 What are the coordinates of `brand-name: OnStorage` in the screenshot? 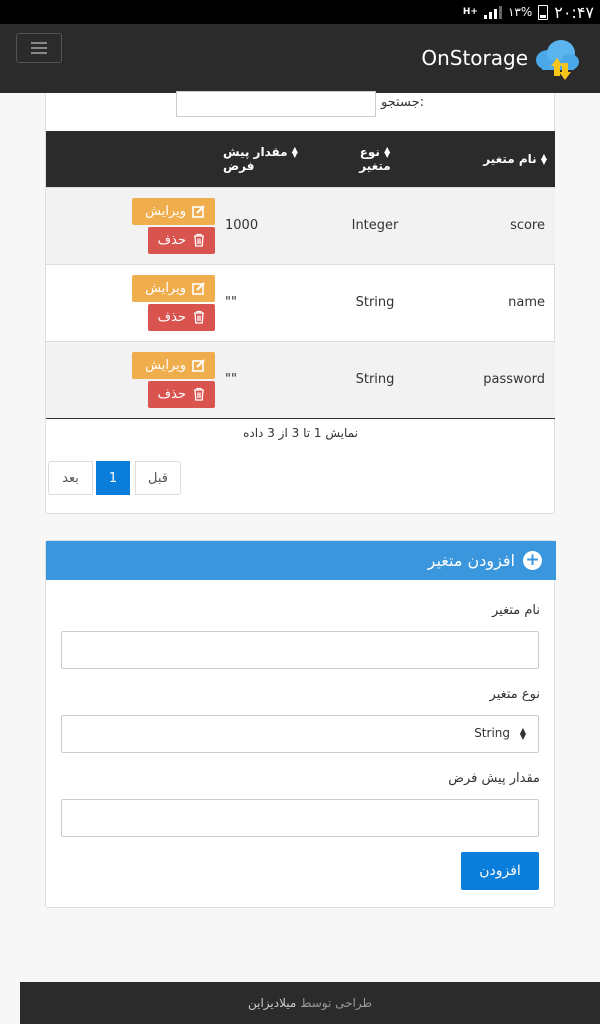 It's located at (474, 58).